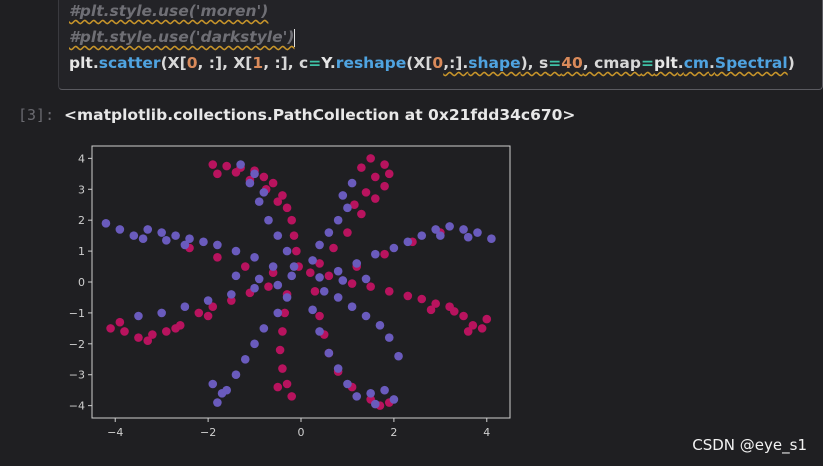 The width and height of the screenshot is (823, 466). What do you see at coordinates (208, 432) in the screenshot?
I see `x-tick-label: −2` at bounding box center [208, 432].